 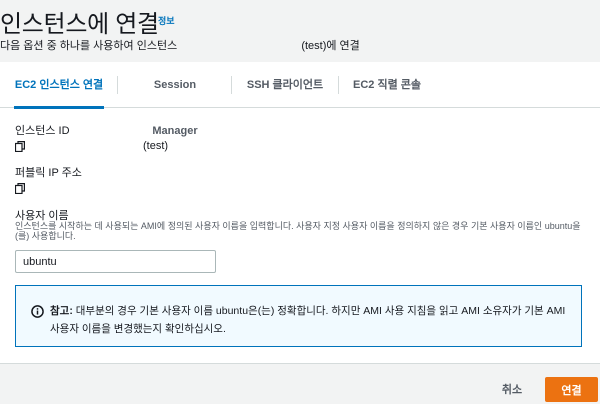 I want to click on tab-ec2-serial-console: EC2 직렬 콘솔, so click(x=387, y=85).